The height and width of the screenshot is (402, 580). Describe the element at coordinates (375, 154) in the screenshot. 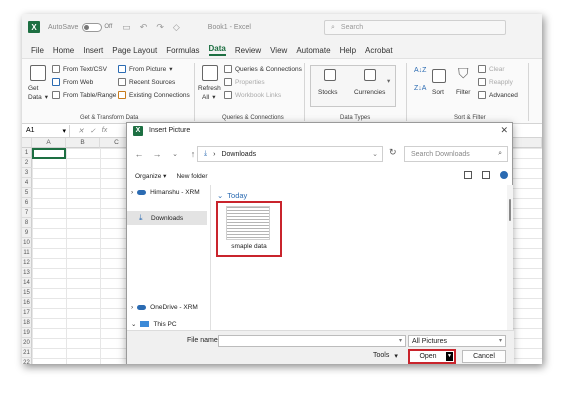

I see `chevron-down-icon: ⌄` at that location.